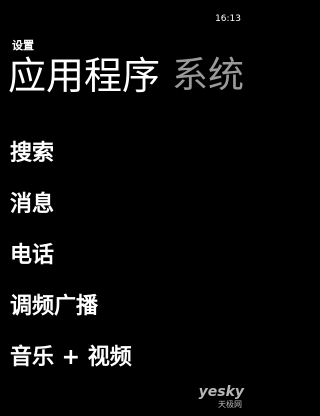  Describe the element at coordinates (32, 154) in the screenshot. I see `list-item-search: 搜索` at that location.